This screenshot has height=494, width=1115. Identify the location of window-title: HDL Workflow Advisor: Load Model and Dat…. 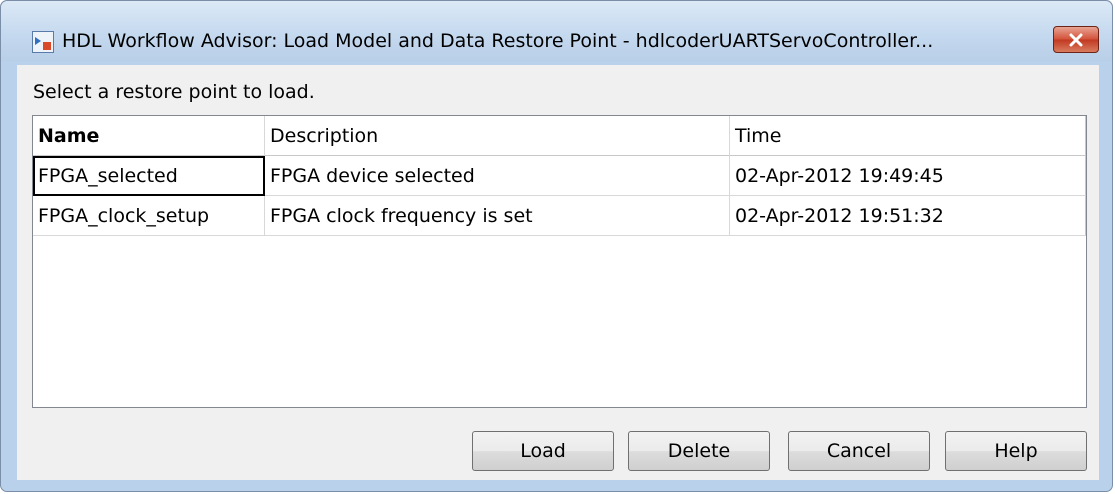
(498, 41).